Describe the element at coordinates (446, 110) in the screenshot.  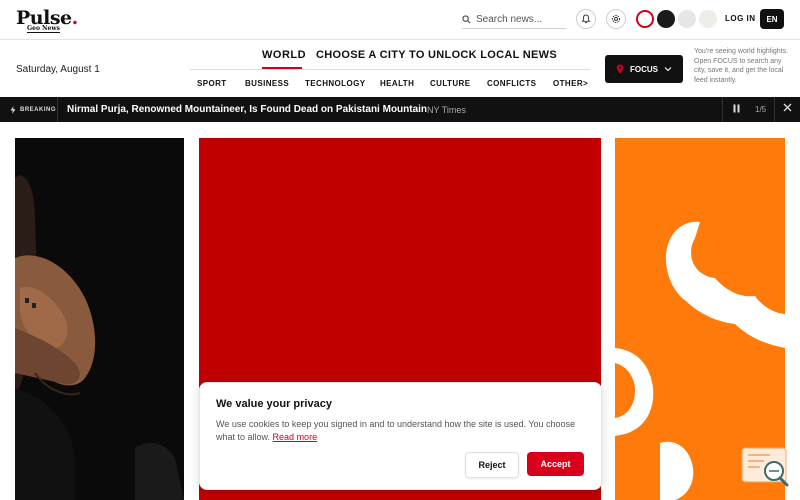
I see `breaking-source: NY Times` at that location.